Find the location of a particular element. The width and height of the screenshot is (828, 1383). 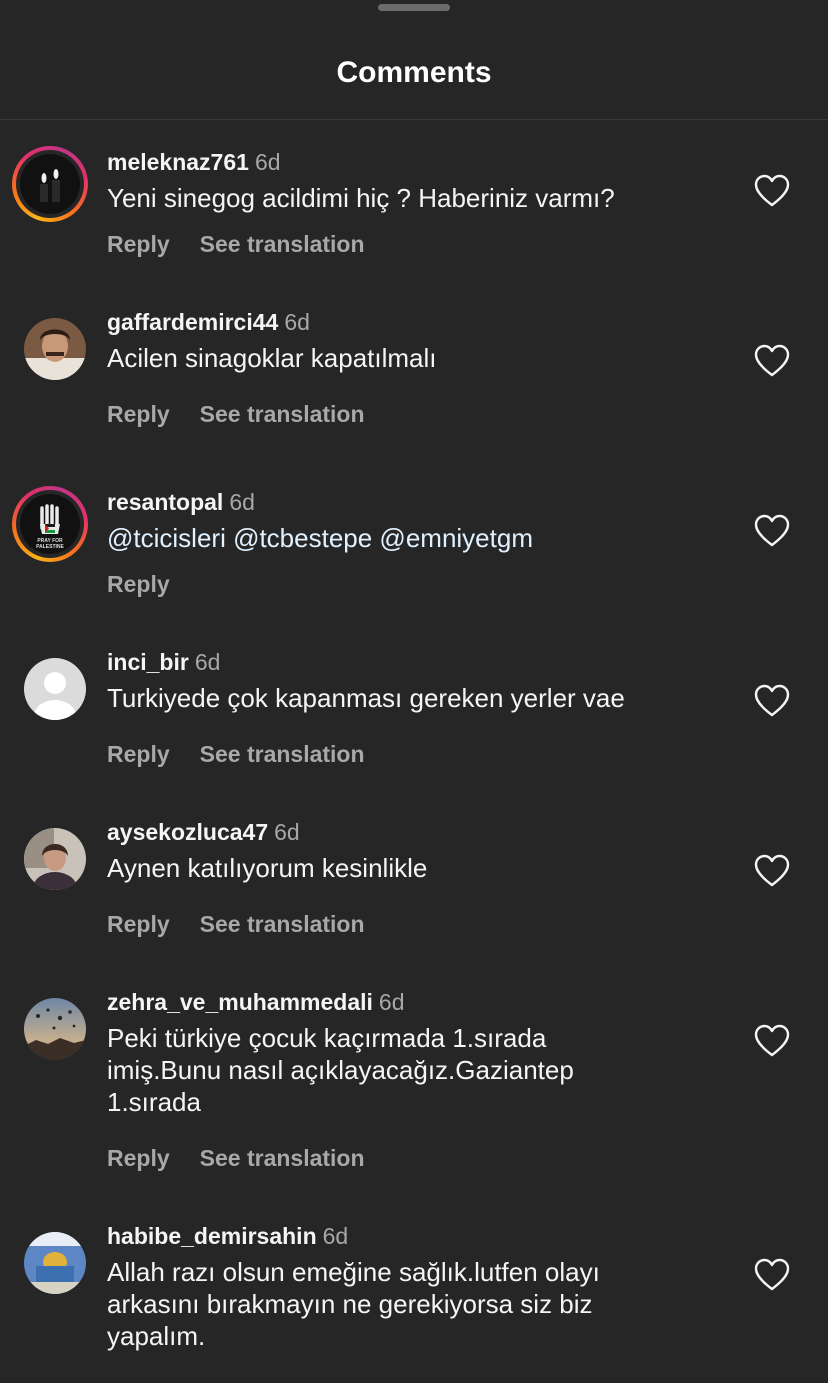

dome-avatar is located at coordinates (55, 1263).